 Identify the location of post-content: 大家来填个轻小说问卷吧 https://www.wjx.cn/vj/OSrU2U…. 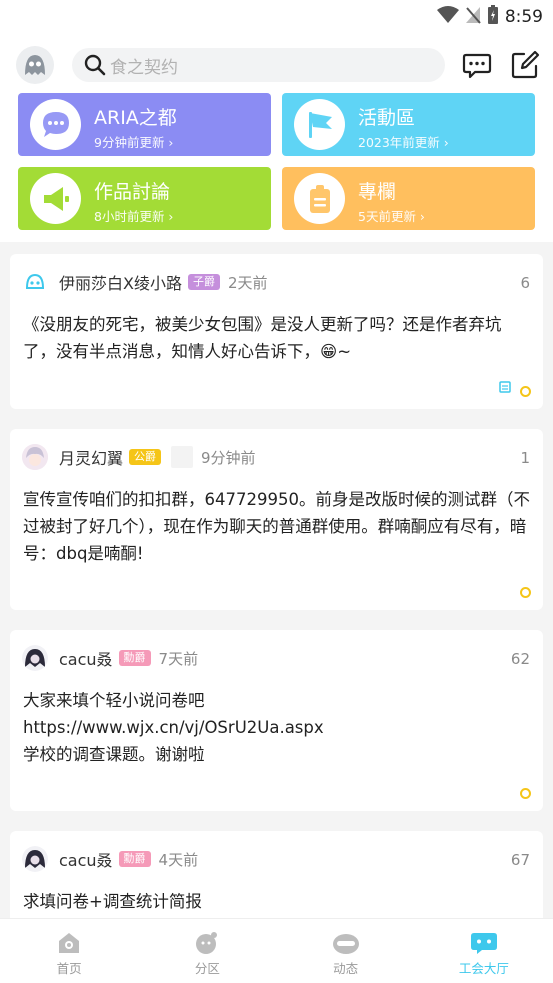
(173, 727).